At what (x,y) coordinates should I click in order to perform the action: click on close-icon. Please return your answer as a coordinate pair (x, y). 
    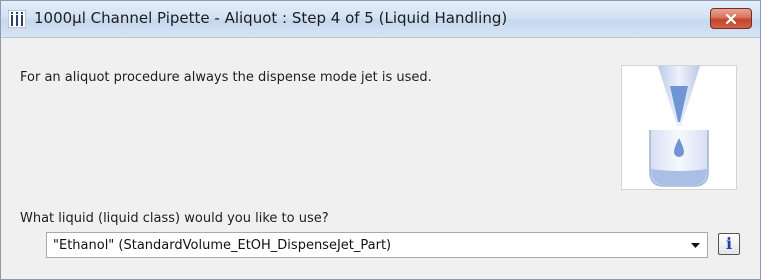
    Looking at the image, I should click on (731, 18).